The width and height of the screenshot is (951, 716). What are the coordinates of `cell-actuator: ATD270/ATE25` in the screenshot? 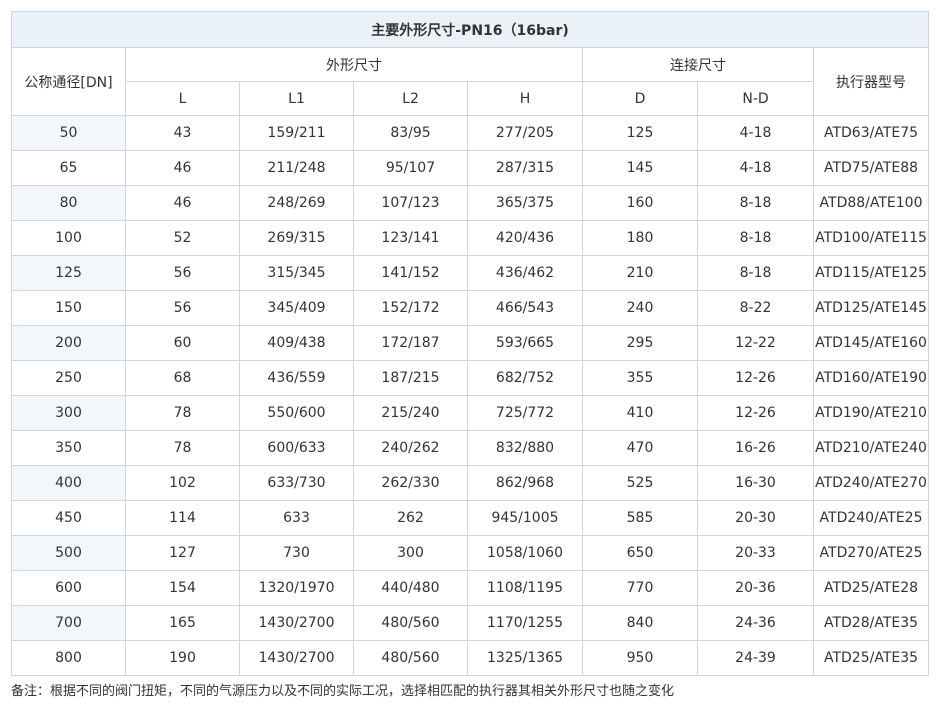 It's located at (871, 553).